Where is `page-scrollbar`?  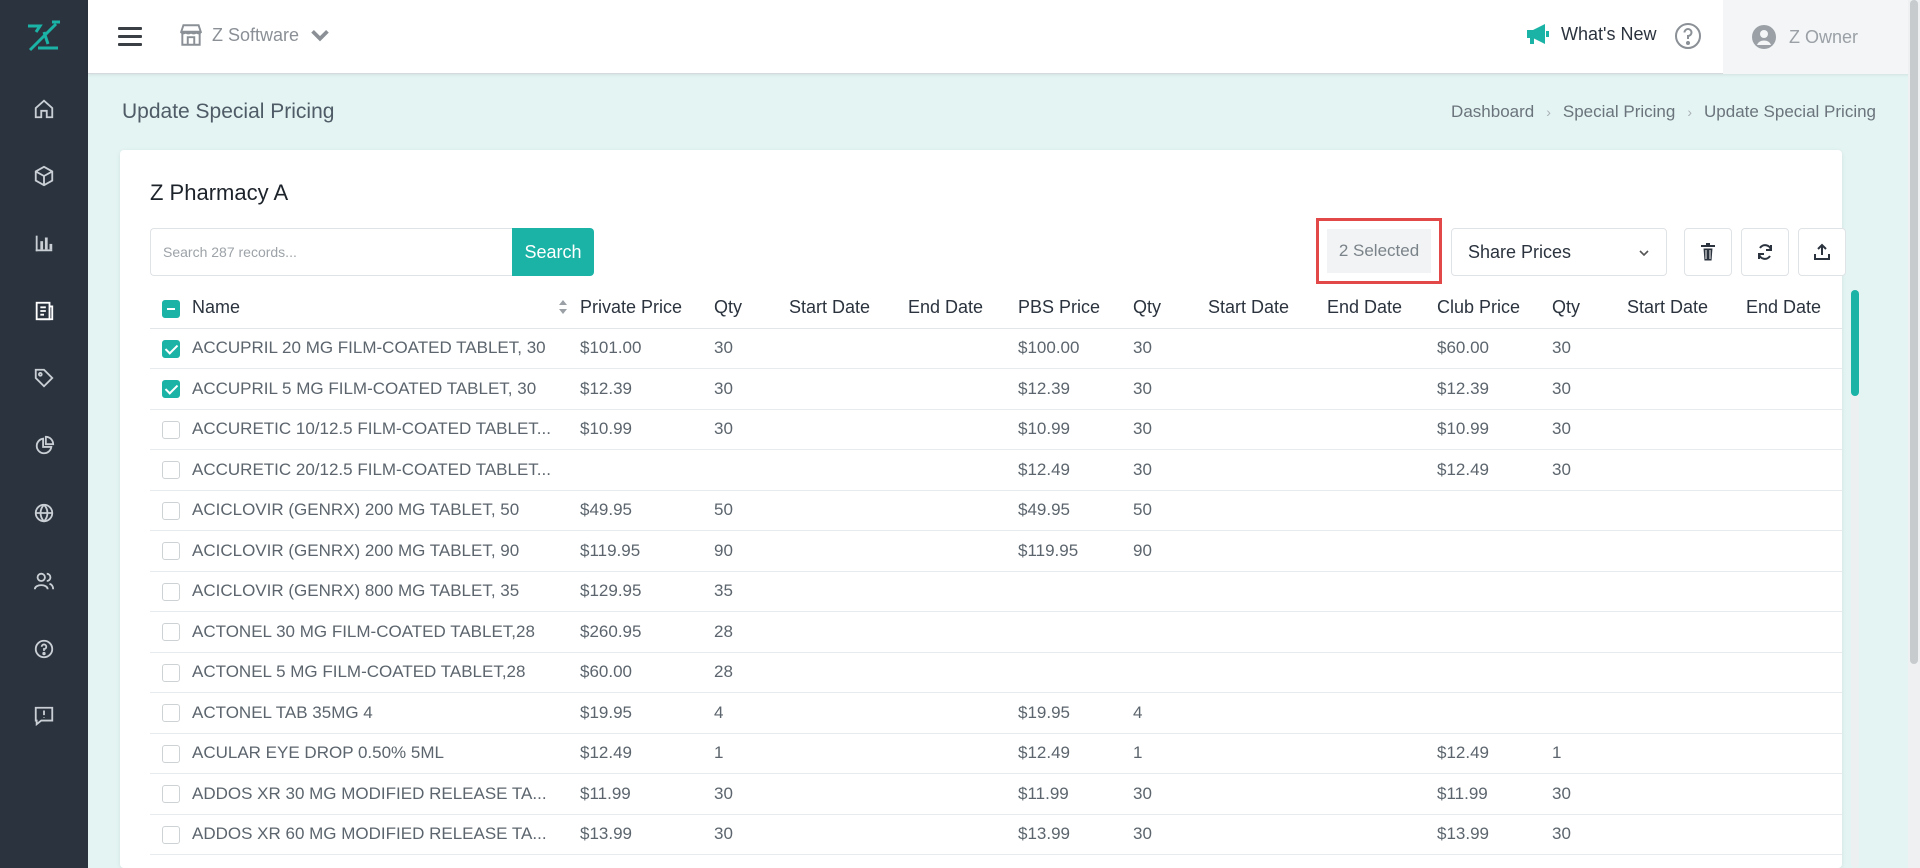 page-scrollbar is located at coordinates (1914, 434).